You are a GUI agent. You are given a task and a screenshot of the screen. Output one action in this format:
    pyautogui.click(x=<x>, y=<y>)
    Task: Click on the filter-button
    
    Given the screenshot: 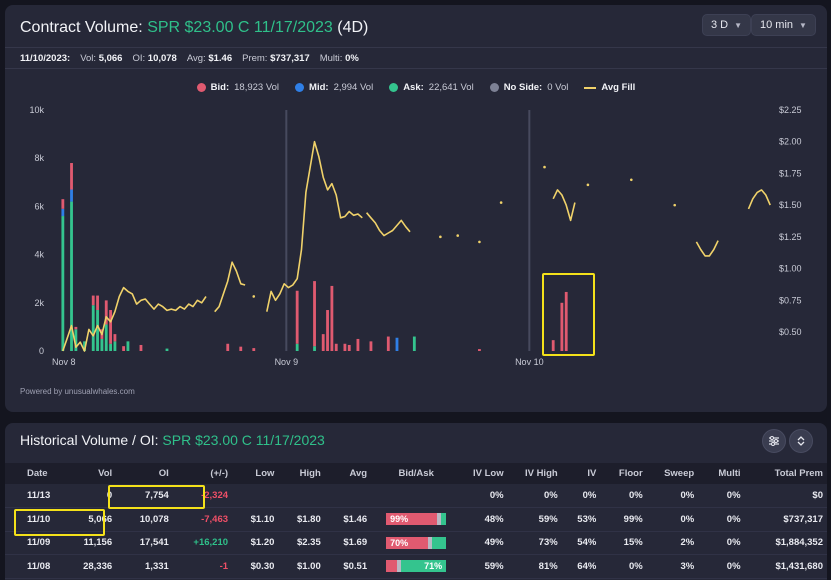 What is the action you would take?
    pyautogui.click(x=774, y=441)
    